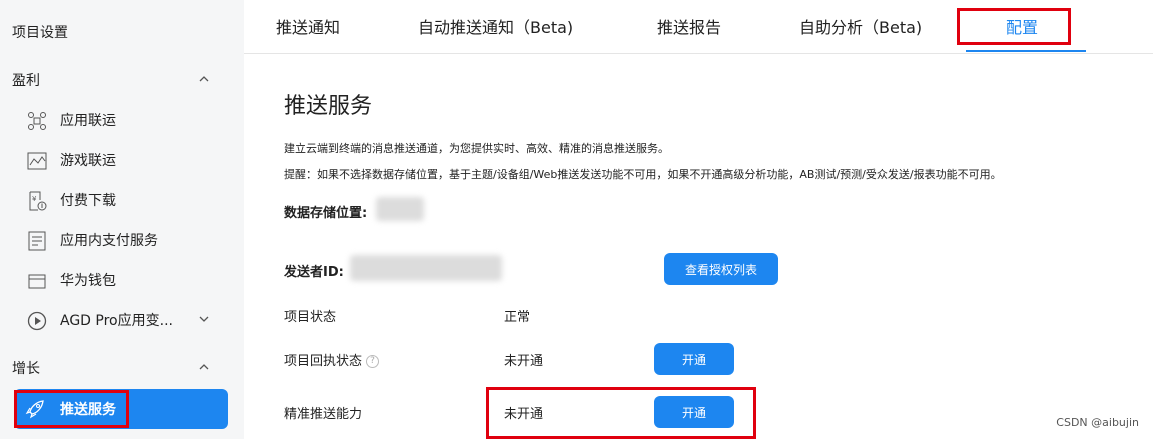  I want to click on sidebar-project-settings: 项目设置, so click(122, 32).